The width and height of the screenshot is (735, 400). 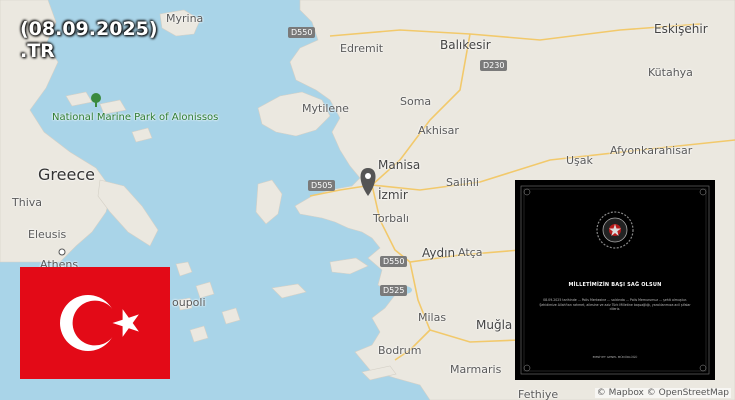 What do you see at coordinates (185, 18) in the screenshot?
I see `place-myrina: Myrina` at bounding box center [185, 18].